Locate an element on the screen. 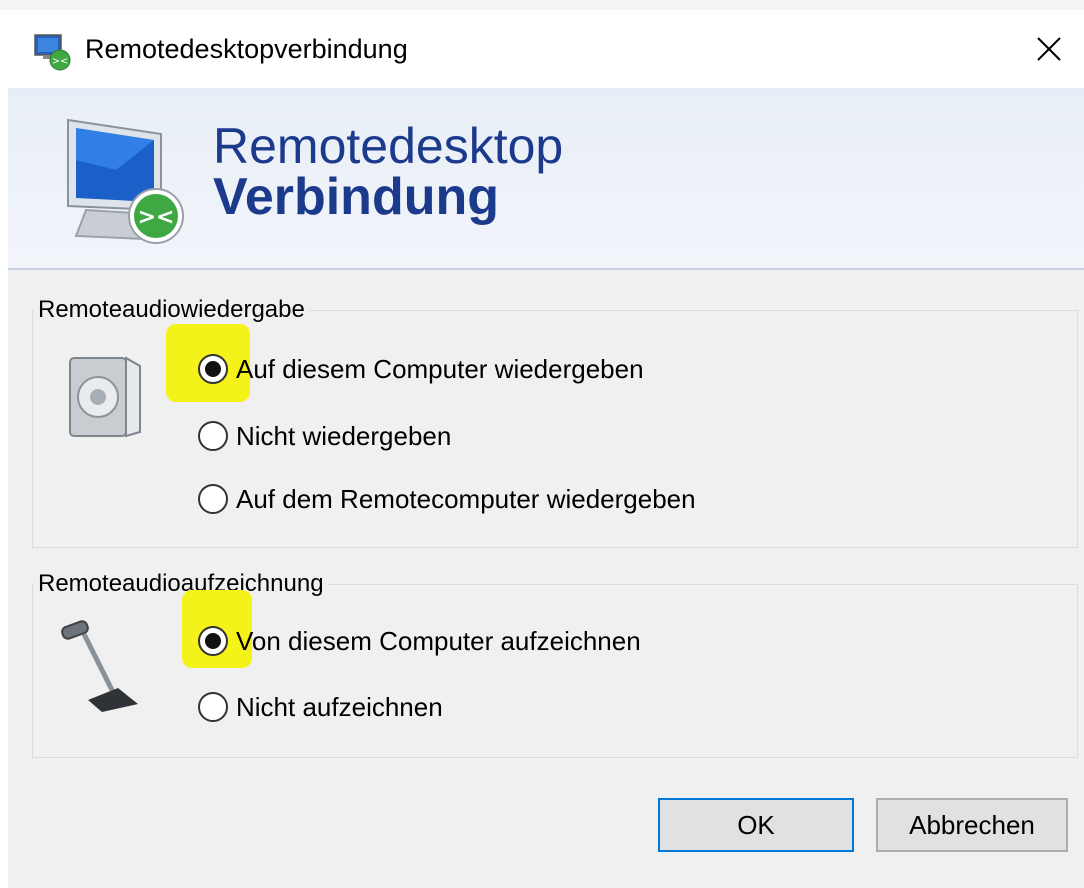 The height and width of the screenshot is (888, 1084). cancel-button: Abbrechen is located at coordinates (972, 825).